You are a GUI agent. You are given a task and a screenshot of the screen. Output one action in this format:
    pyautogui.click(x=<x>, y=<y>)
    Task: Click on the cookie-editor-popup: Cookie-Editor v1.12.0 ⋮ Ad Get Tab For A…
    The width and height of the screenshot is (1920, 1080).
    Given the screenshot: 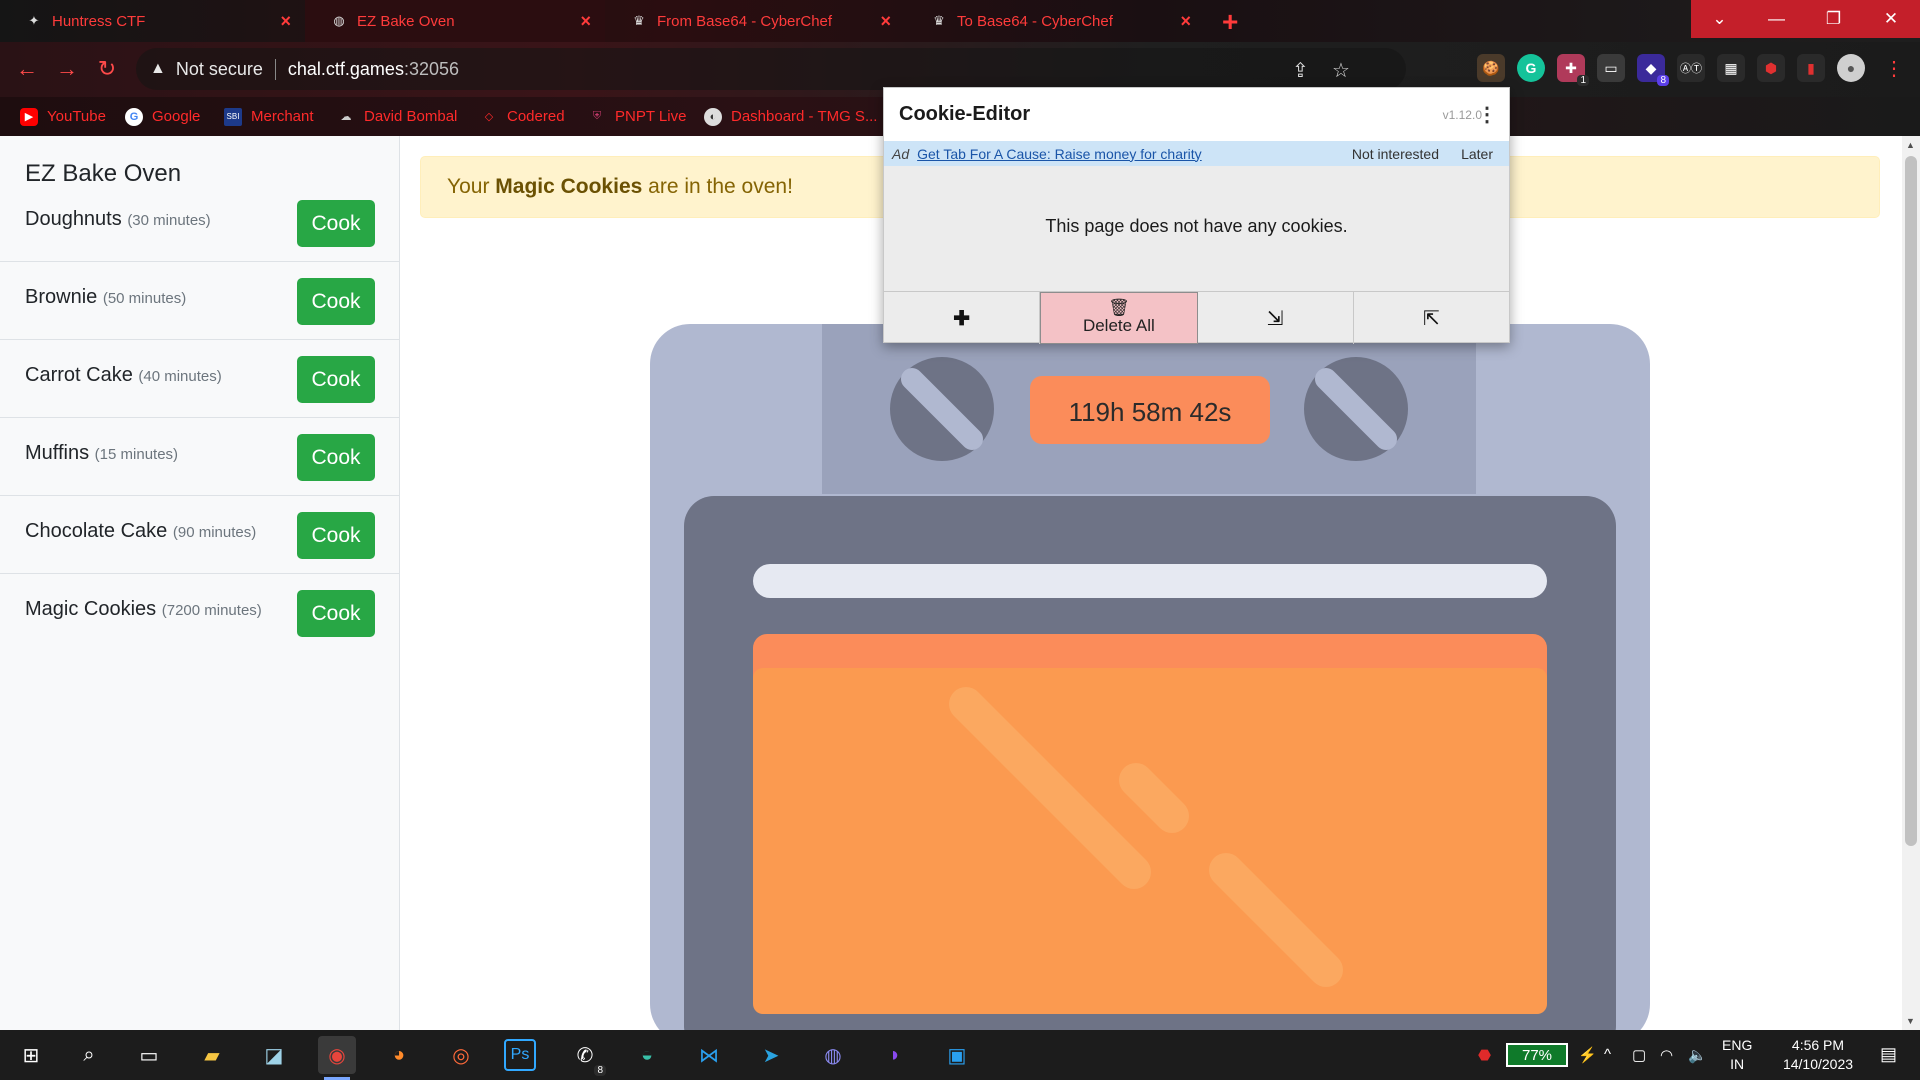 What is the action you would take?
    pyautogui.click(x=1196, y=215)
    